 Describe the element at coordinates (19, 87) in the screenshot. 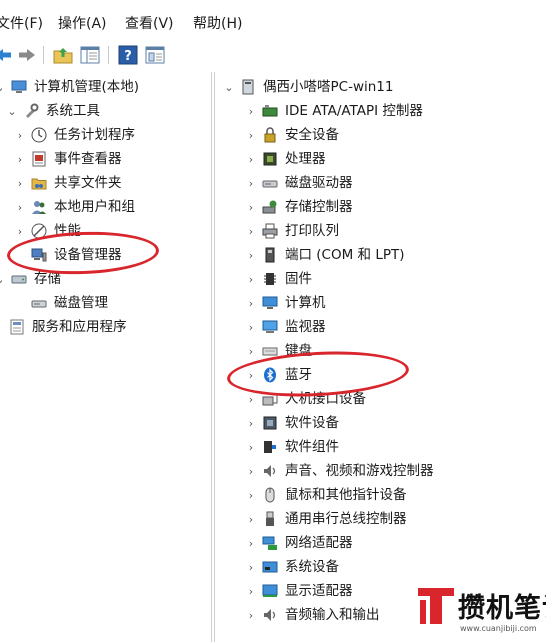

I see `computer-management-icon` at that location.